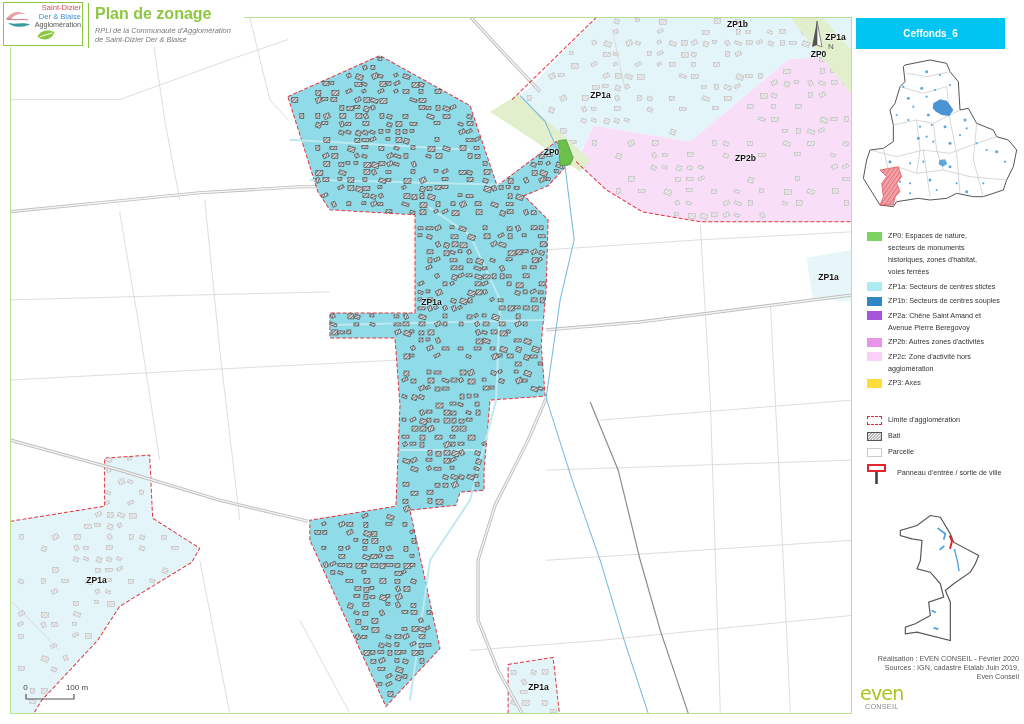 This screenshot has width=1024, height=724. I want to click on map-title: Plan de zonage, so click(154, 14).